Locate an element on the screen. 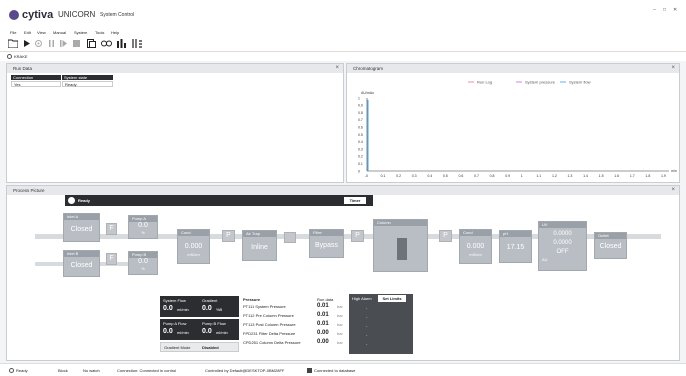 This screenshot has width=686, height=376. pump-a-flow-value: 0.0 is located at coordinates (168, 331).